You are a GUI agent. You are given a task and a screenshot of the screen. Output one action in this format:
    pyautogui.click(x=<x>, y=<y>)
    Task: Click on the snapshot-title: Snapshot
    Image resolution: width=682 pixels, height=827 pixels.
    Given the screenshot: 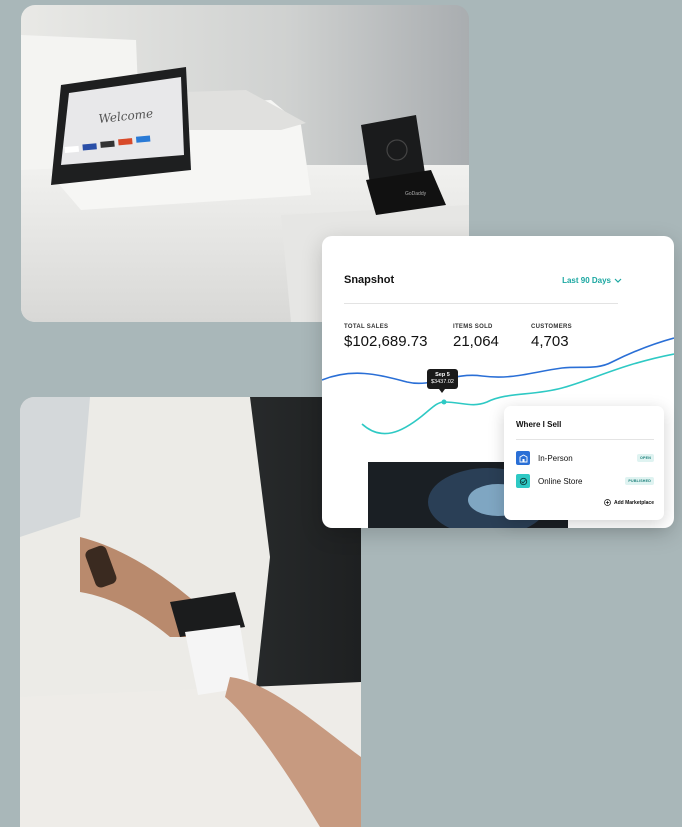 What is the action you would take?
    pyautogui.click(x=369, y=280)
    